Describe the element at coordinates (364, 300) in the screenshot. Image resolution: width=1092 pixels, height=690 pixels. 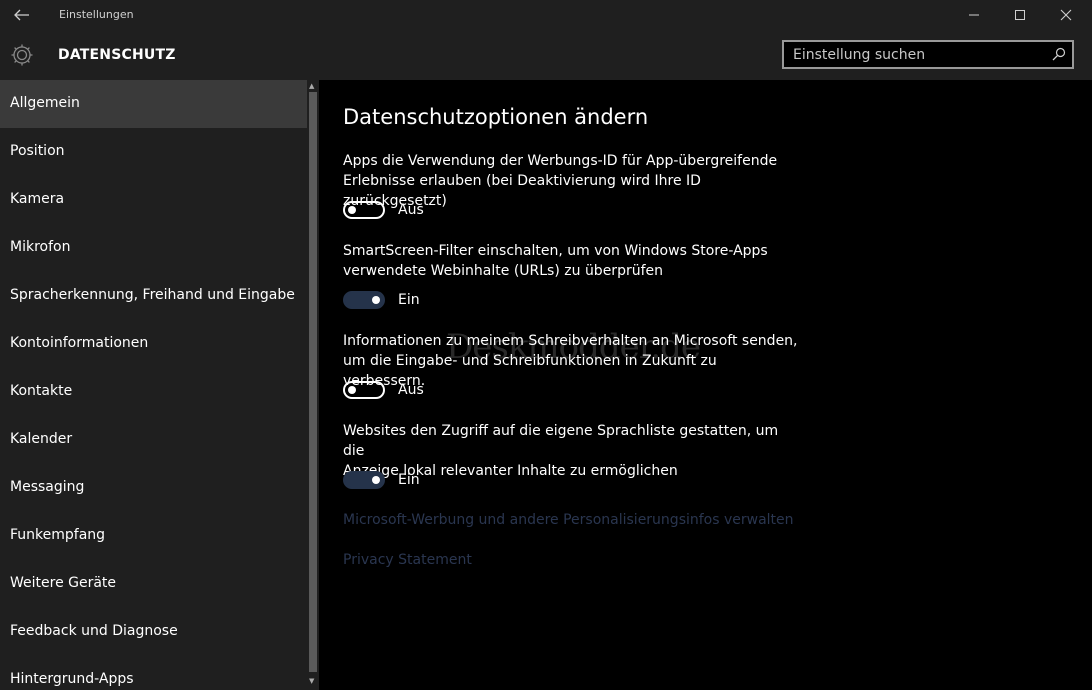
I see `smartscreen-toggle` at that location.